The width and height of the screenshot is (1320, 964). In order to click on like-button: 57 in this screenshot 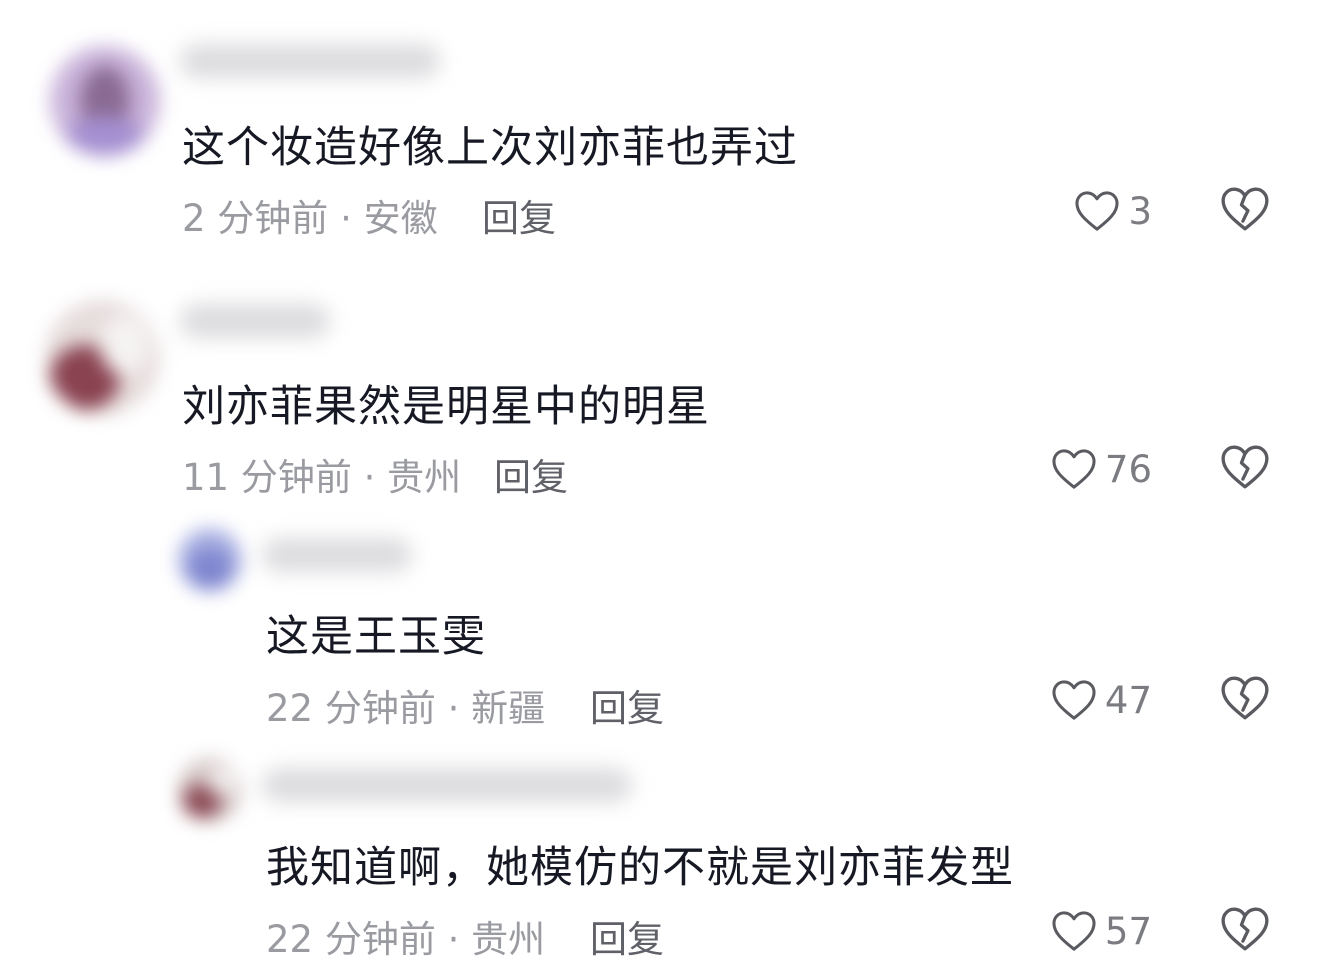, I will do `click(1087, 931)`.